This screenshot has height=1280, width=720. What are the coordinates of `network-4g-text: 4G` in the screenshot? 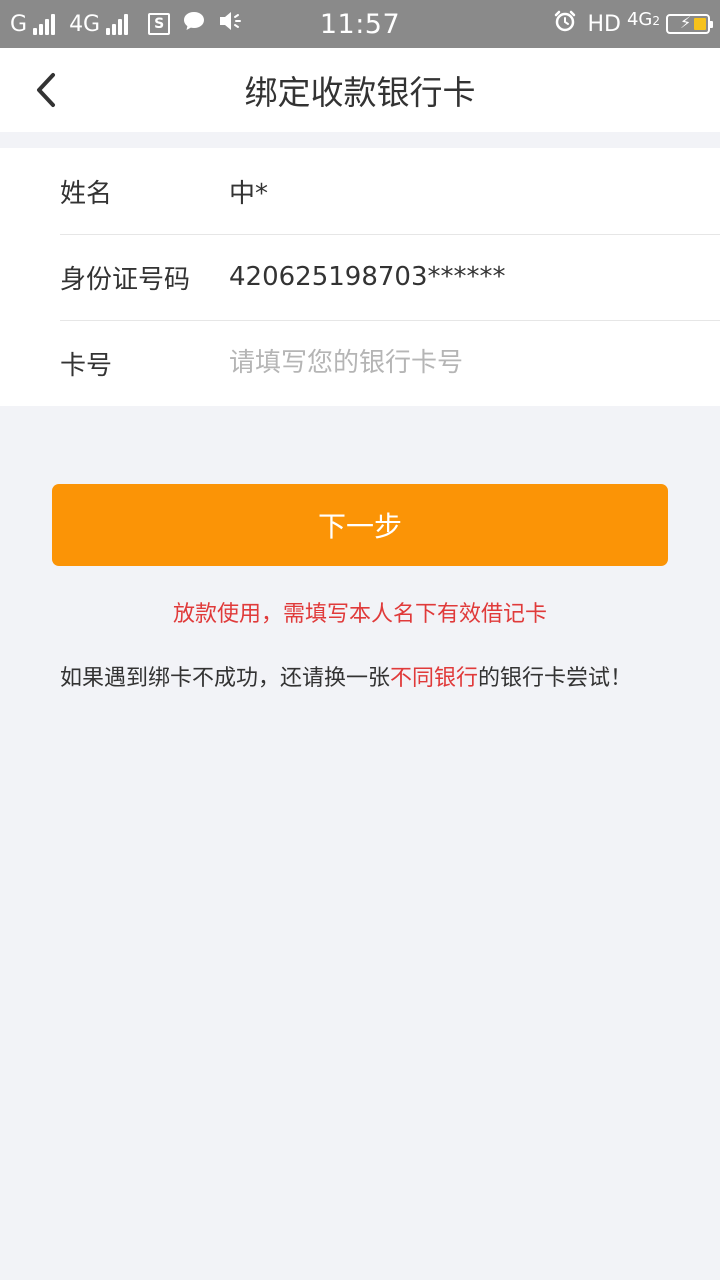 It's located at (639, 19).